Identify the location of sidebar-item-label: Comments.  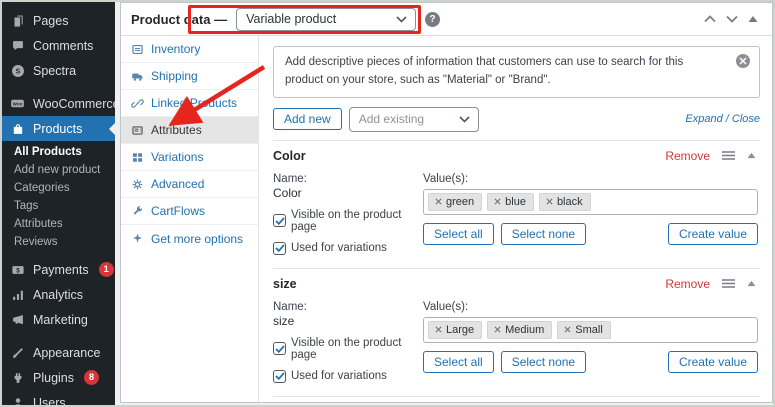
(63, 45).